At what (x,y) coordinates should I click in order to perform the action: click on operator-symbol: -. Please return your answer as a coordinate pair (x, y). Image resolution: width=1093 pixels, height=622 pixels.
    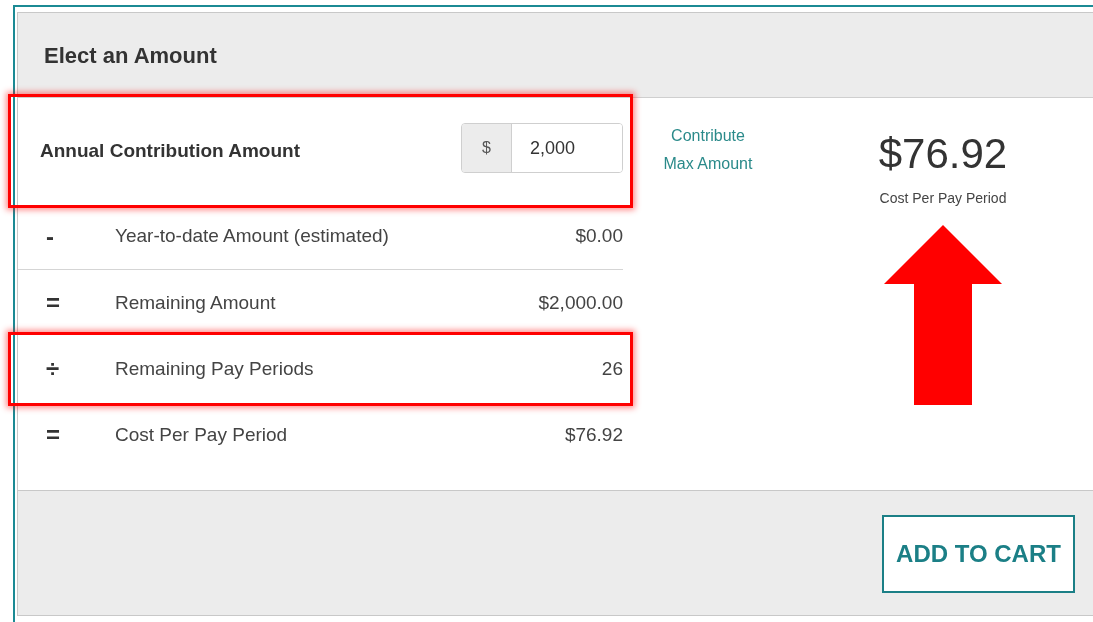
    Looking at the image, I should click on (50, 236).